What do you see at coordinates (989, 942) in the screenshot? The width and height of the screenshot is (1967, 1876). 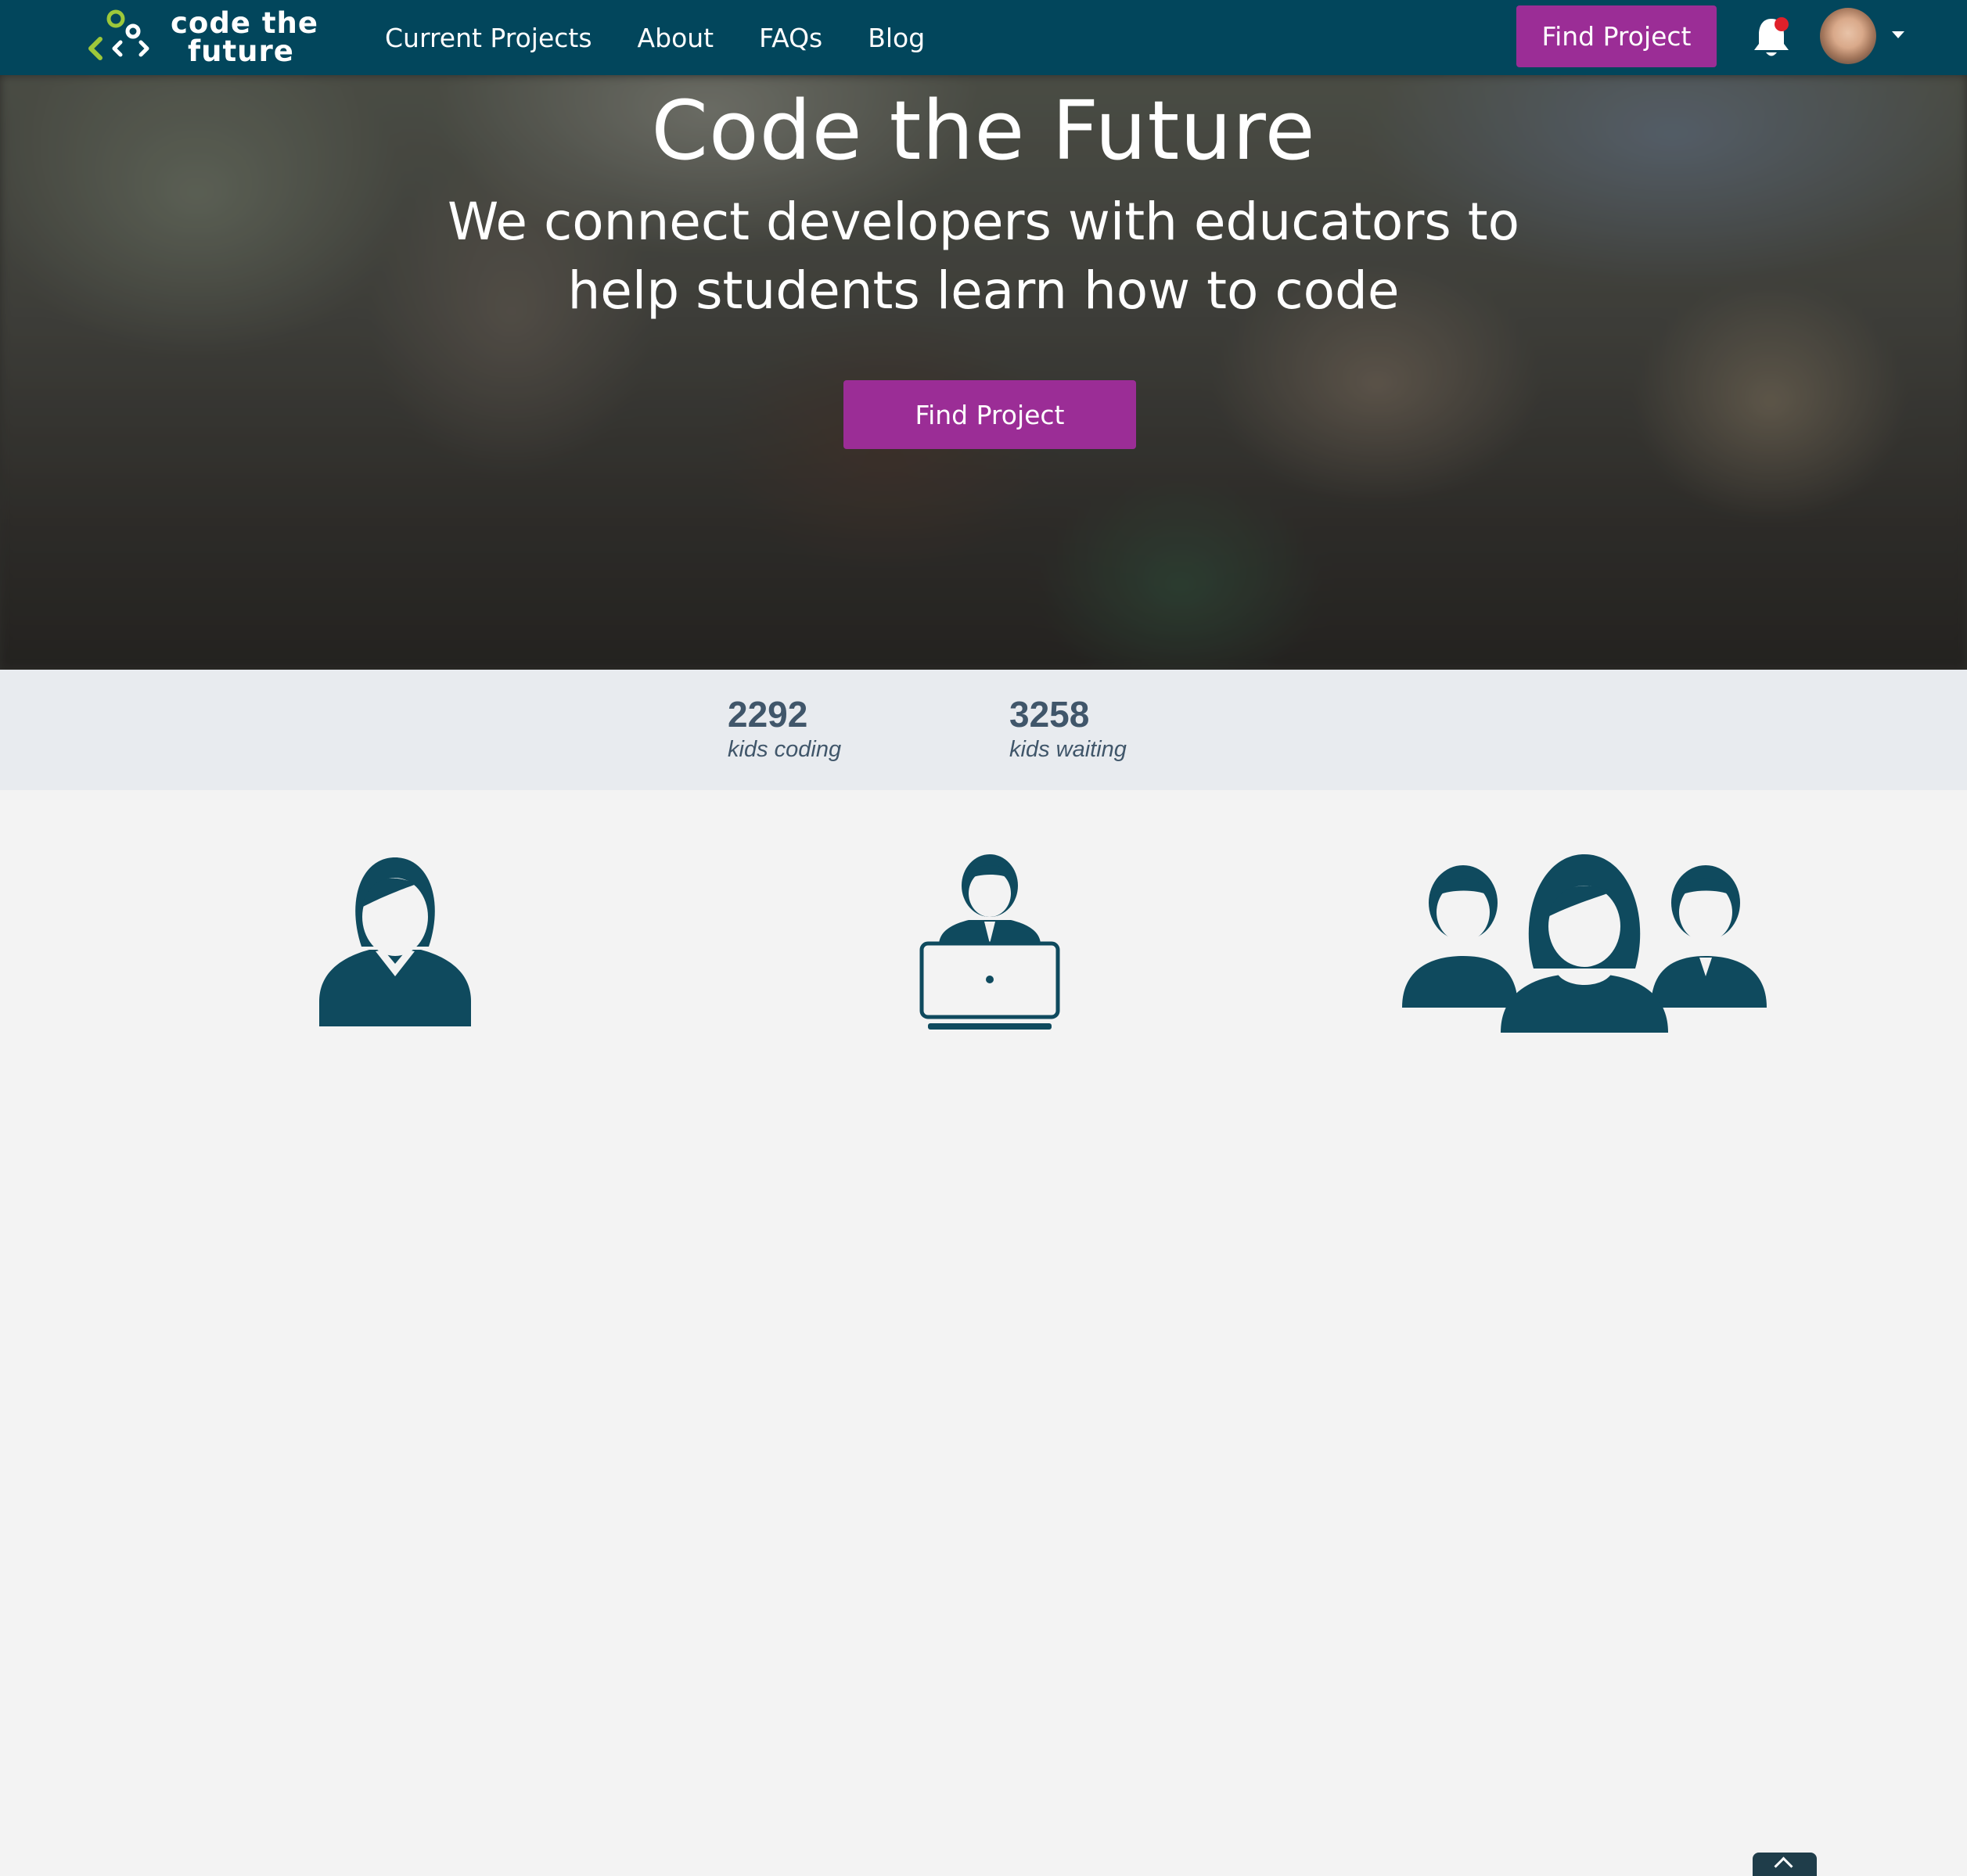 I see `developer-laptop-icon` at bounding box center [989, 942].